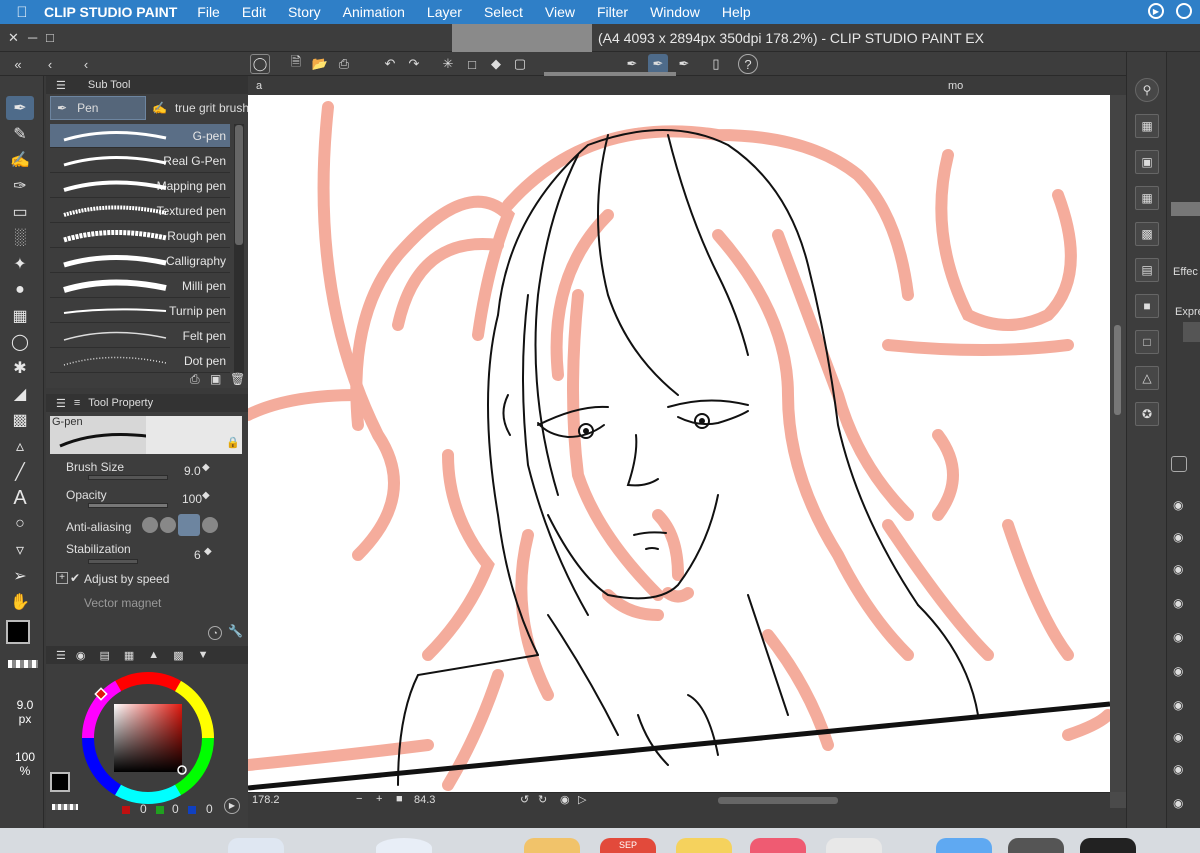 The width and height of the screenshot is (1200, 853). What do you see at coordinates (748, 64) in the screenshot?
I see `help-icon: ?` at bounding box center [748, 64].